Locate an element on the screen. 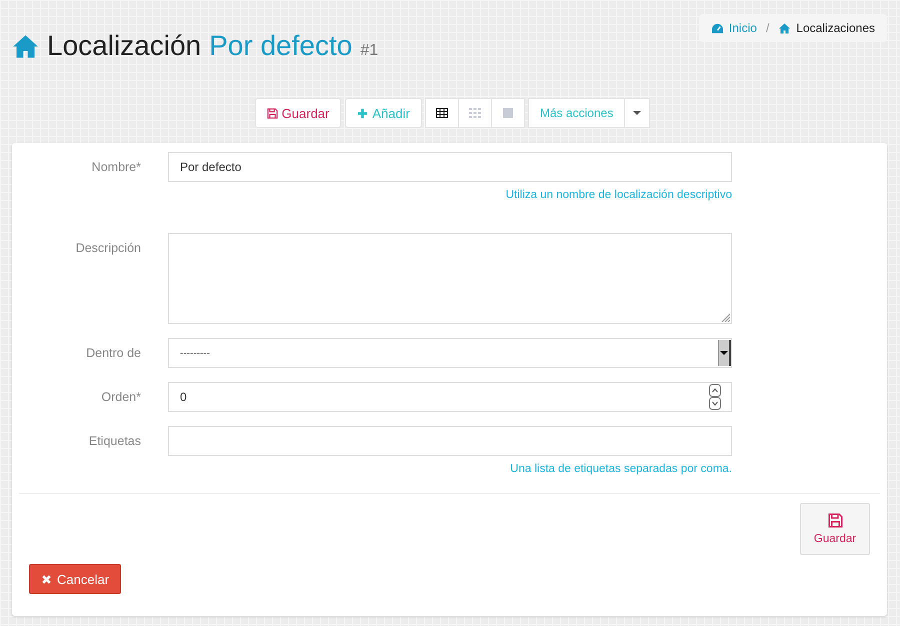 This screenshot has width=900, height=626. field-label: Descripción is located at coordinates (107, 248).